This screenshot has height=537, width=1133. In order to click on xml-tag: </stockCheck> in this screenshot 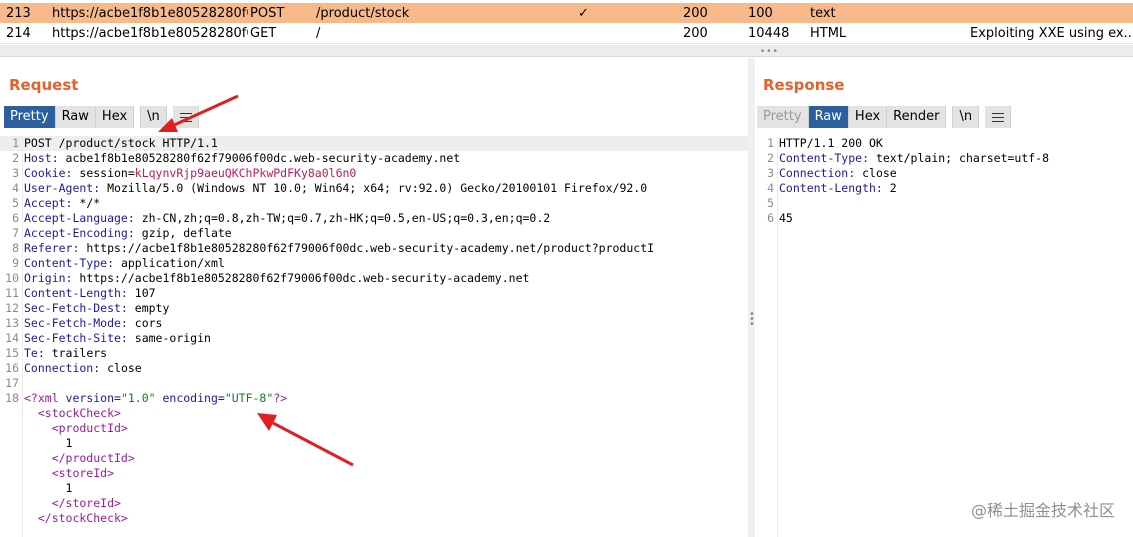, I will do `click(76, 518)`.